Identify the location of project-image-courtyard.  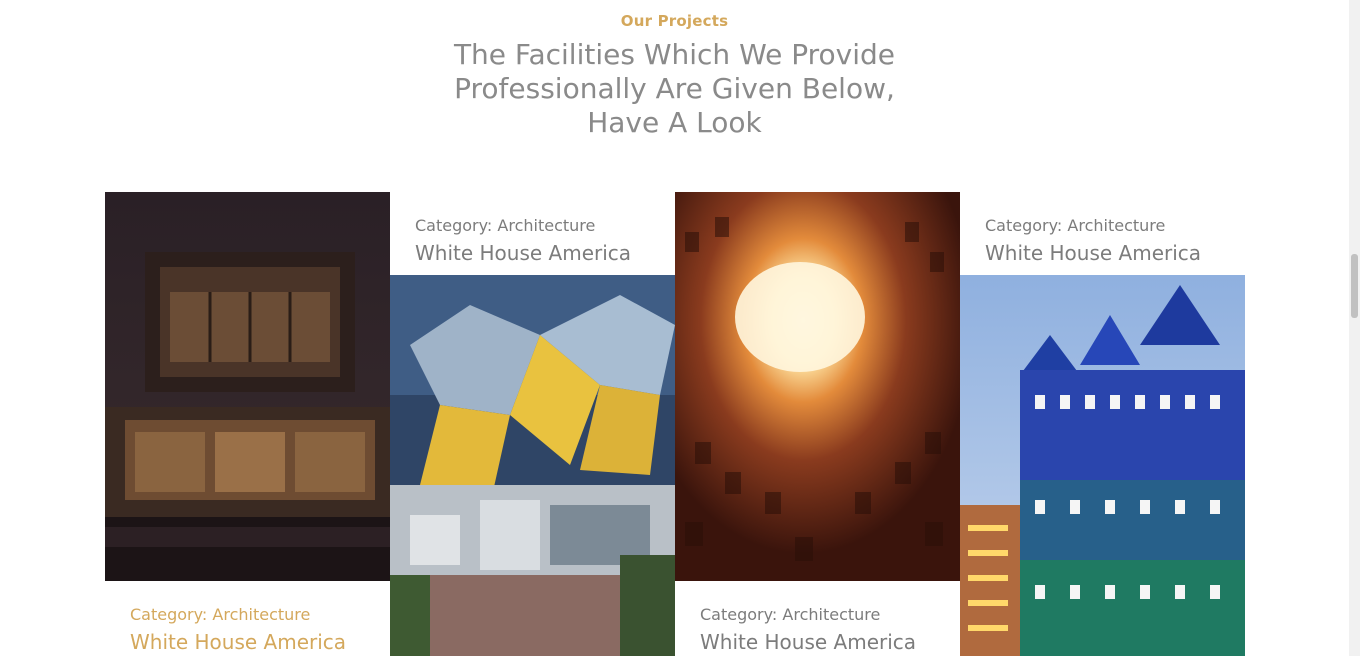
(817, 386).